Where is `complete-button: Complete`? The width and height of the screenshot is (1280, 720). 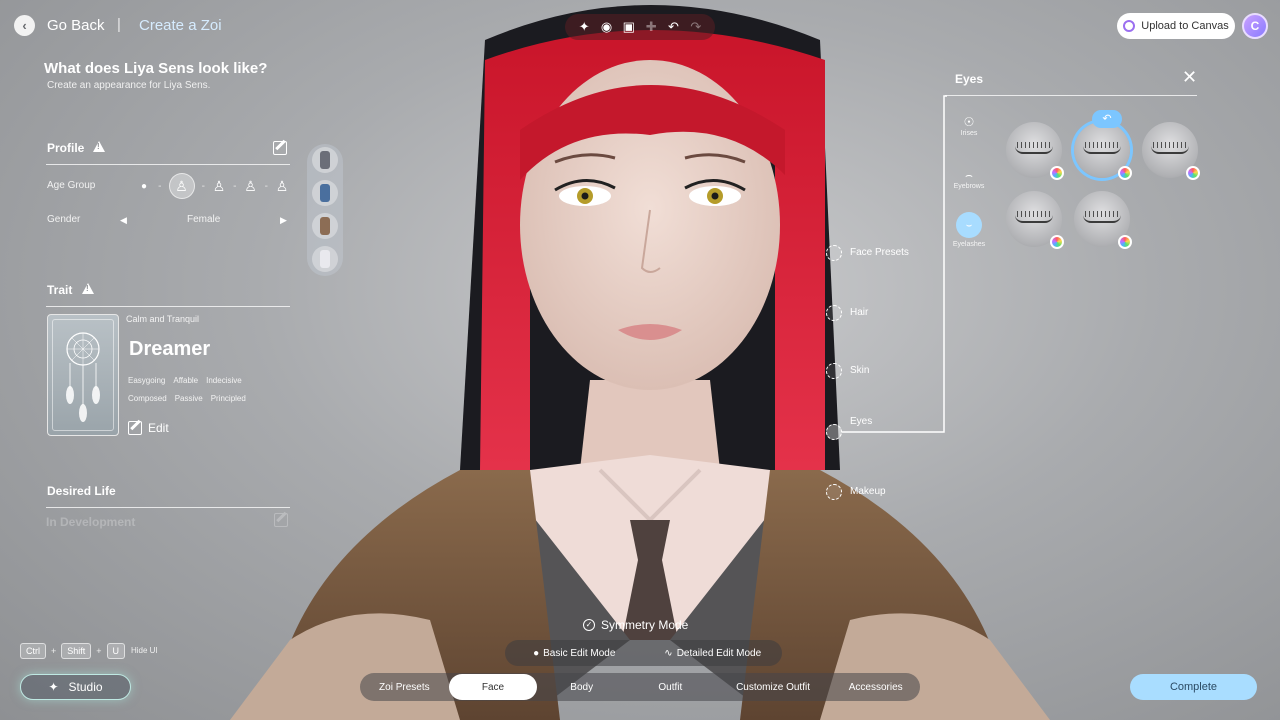
complete-button: Complete is located at coordinates (1193, 687).